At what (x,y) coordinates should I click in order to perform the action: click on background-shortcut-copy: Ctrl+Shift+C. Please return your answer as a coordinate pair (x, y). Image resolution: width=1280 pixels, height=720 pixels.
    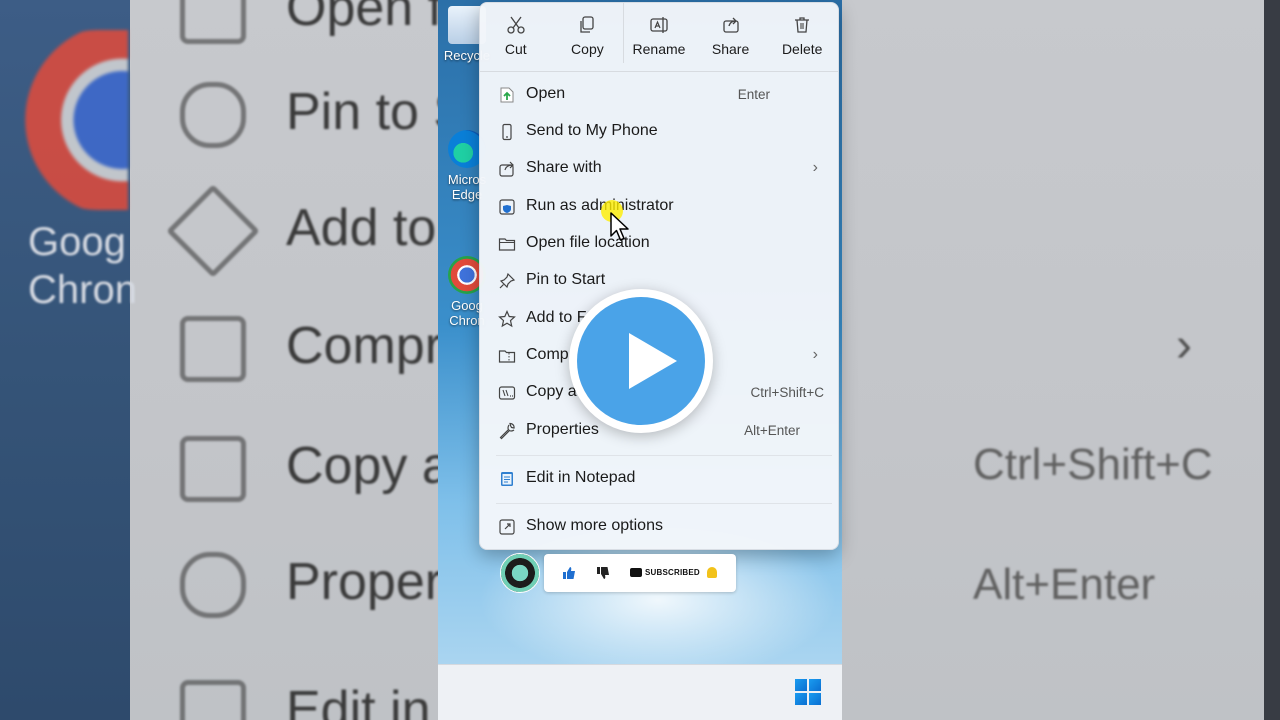
    Looking at the image, I should click on (1093, 464).